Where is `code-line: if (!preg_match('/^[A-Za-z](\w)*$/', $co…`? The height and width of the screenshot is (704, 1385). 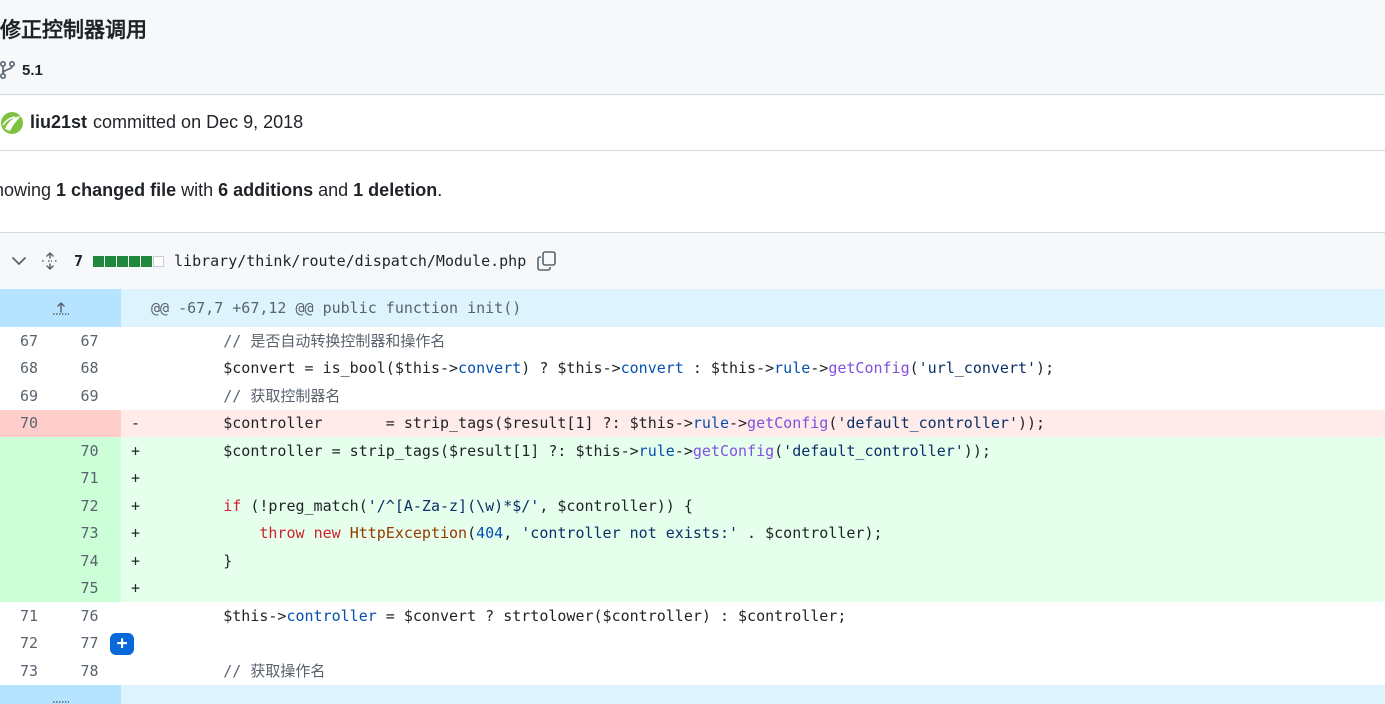
code-line: if (!preg_match('/^[A-Za-z](\w)*$/', $co… is located at coordinates (422, 506).